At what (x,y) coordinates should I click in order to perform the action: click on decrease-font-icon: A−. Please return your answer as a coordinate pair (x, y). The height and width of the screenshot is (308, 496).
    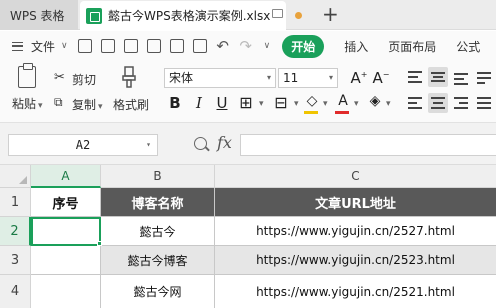
    Looking at the image, I should click on (381, 78).